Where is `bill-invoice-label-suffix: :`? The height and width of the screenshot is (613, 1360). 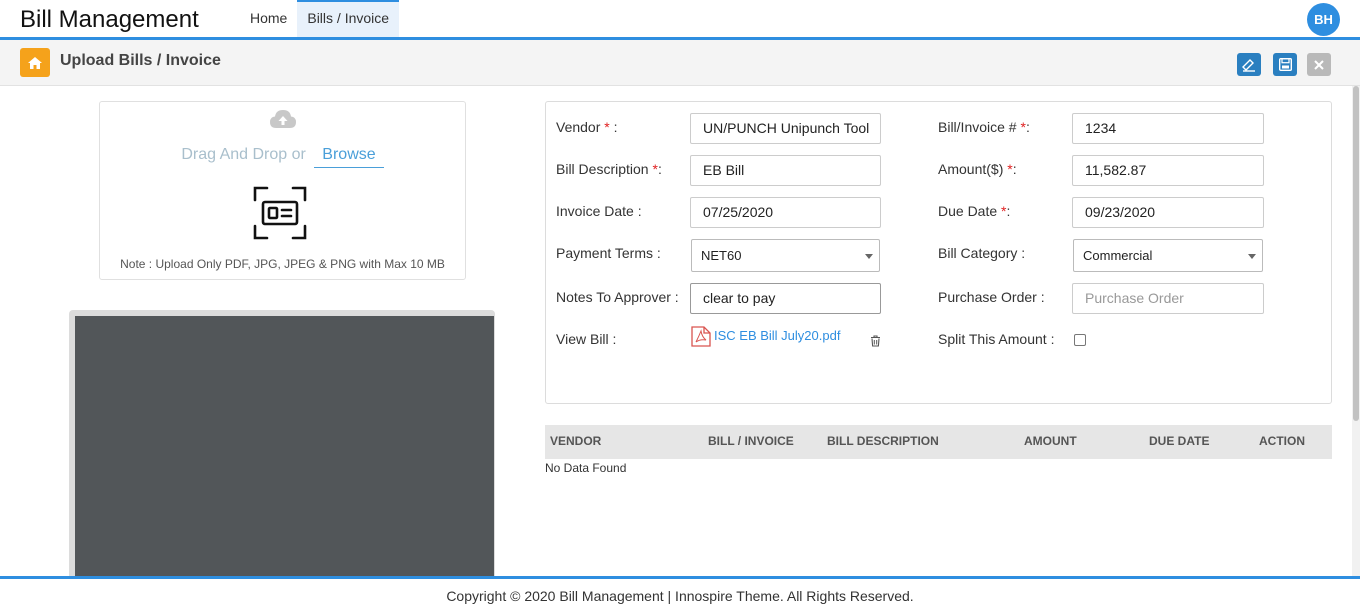
bill-invoice-label-suffix: : is located at coordinates (1027, 127).